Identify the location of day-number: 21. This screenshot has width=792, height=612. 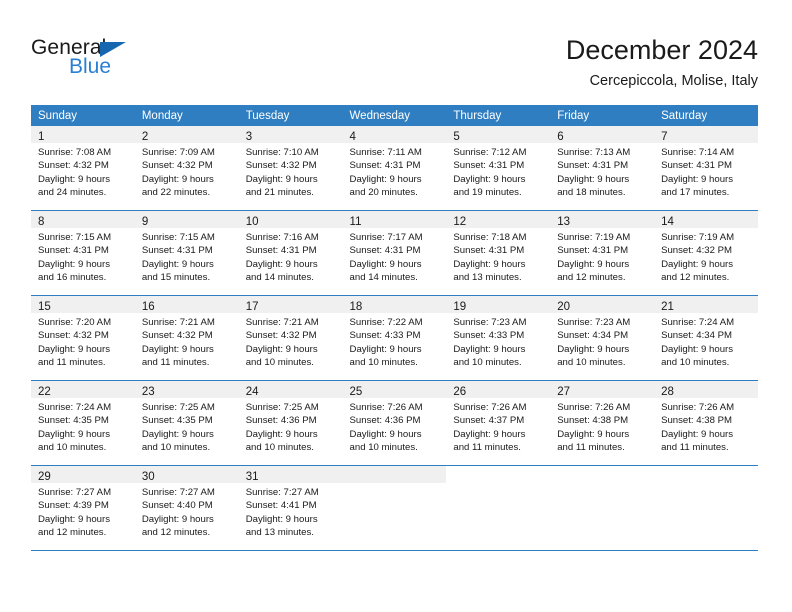
(667, 307).